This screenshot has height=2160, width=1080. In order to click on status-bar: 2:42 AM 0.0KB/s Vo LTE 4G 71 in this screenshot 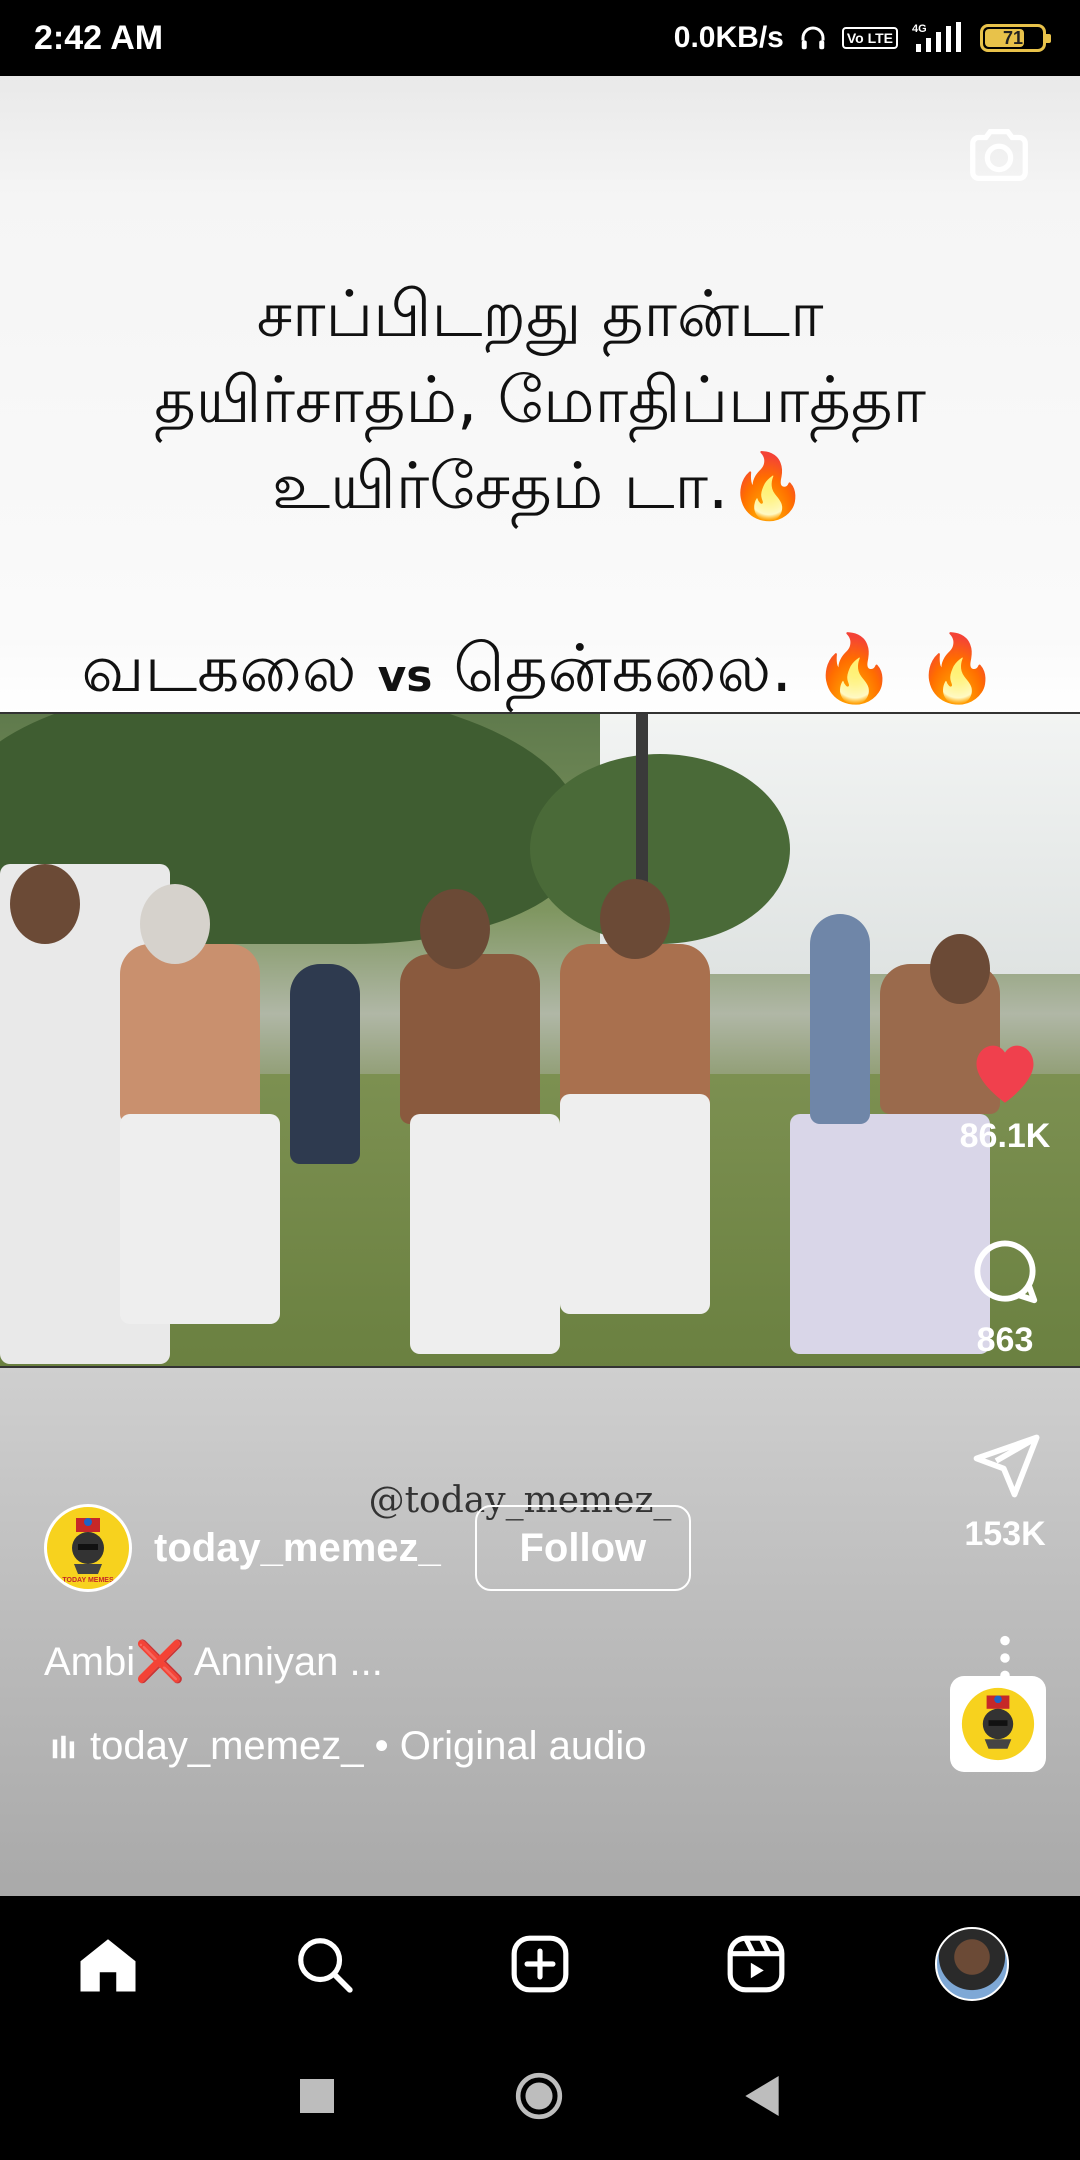, I will do `click(540, 38)`.